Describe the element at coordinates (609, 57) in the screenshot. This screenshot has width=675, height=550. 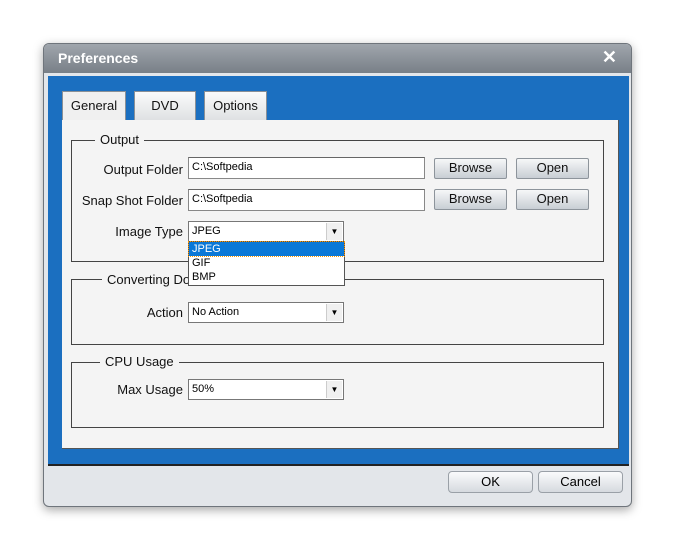
I see `close-icon: ✕` at that location.